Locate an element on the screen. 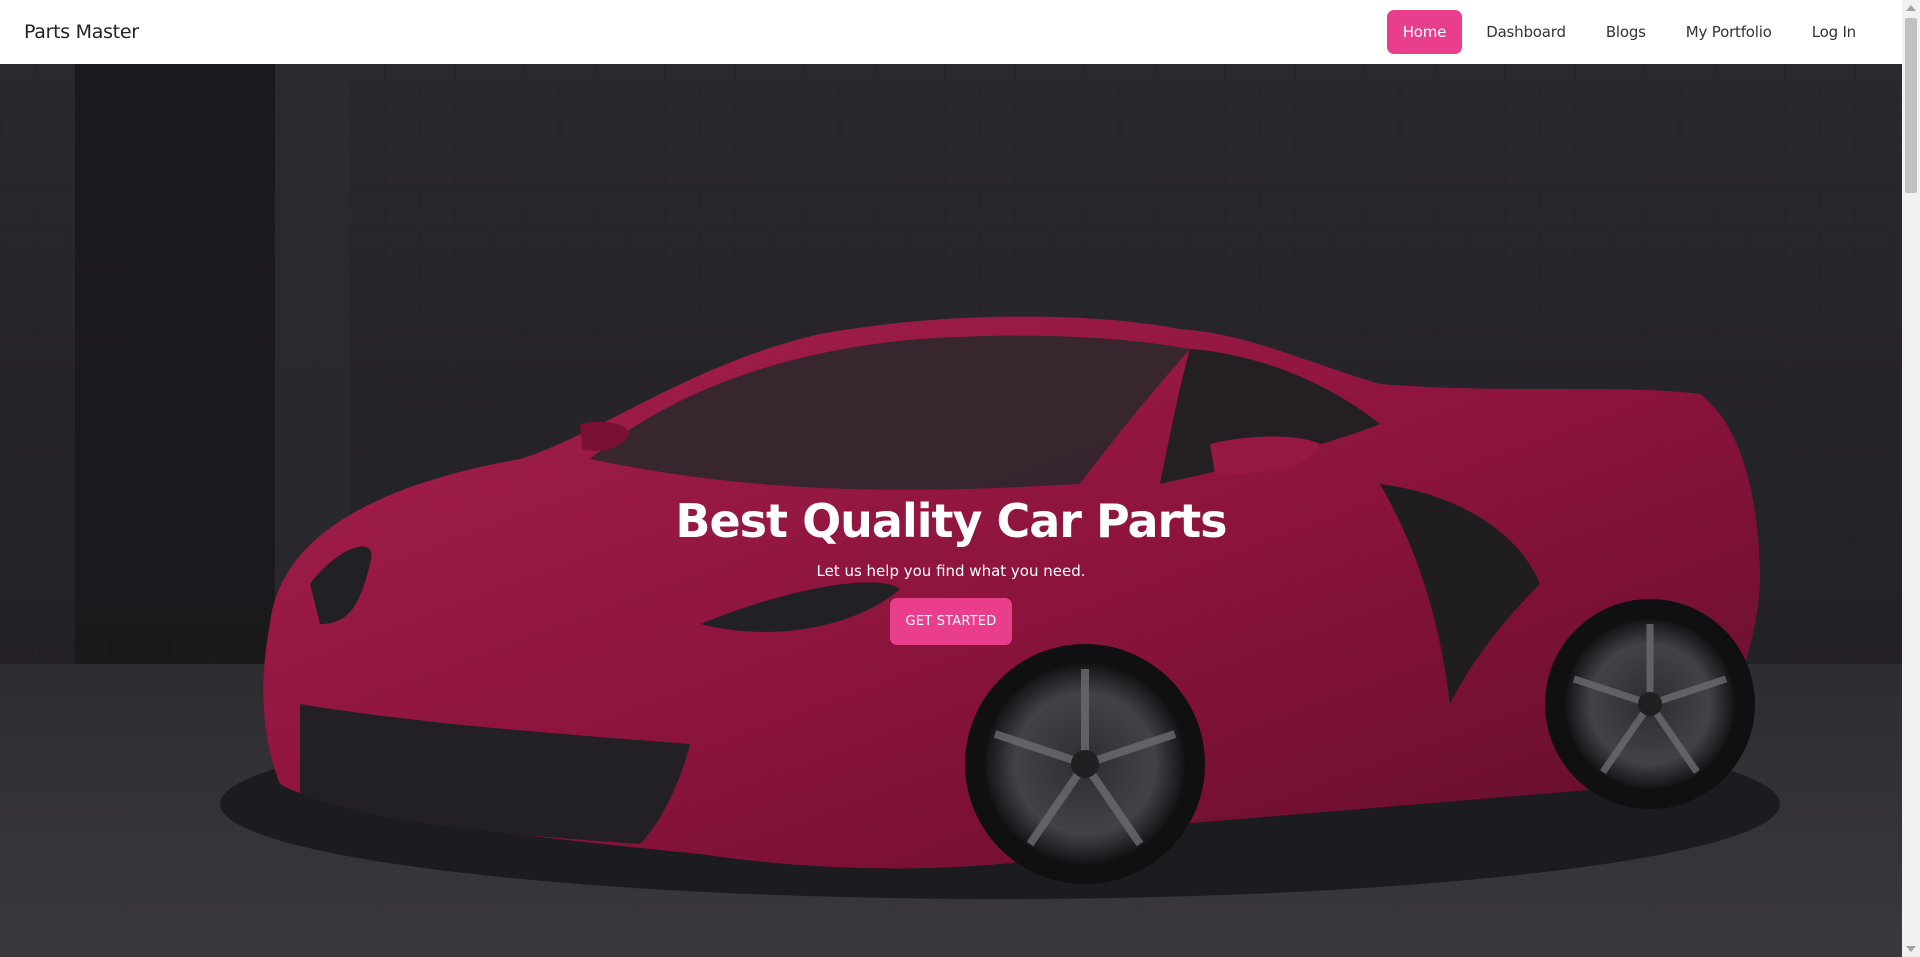 The image size is (1920, 957). nav-link-log-in: Log In is located at coordinates (1834, 32).